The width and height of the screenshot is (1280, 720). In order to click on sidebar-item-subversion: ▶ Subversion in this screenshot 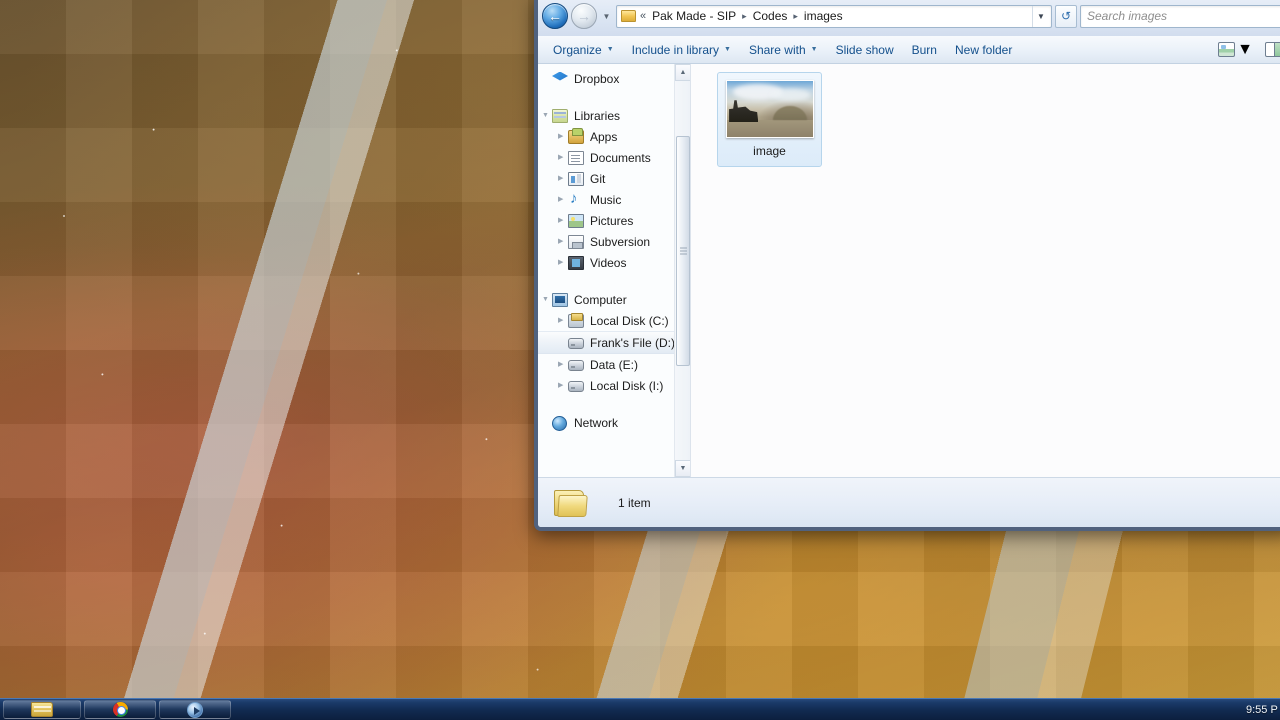, I will do `click(614, 241)`.